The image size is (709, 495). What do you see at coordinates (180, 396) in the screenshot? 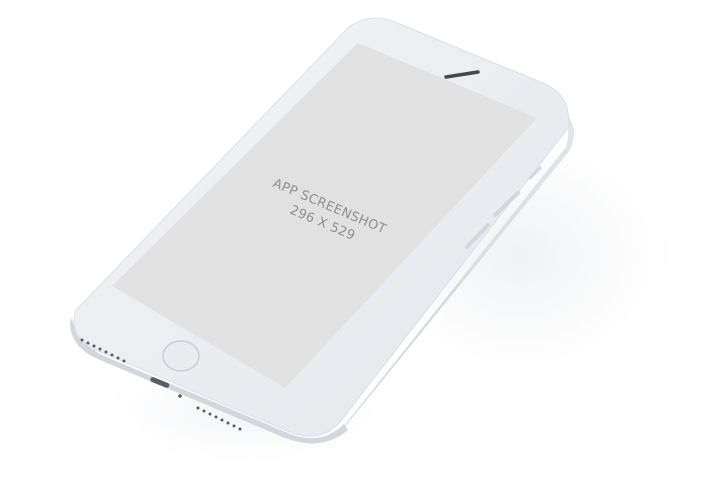
I see `screw-icon` at bounding box center [180, 396].